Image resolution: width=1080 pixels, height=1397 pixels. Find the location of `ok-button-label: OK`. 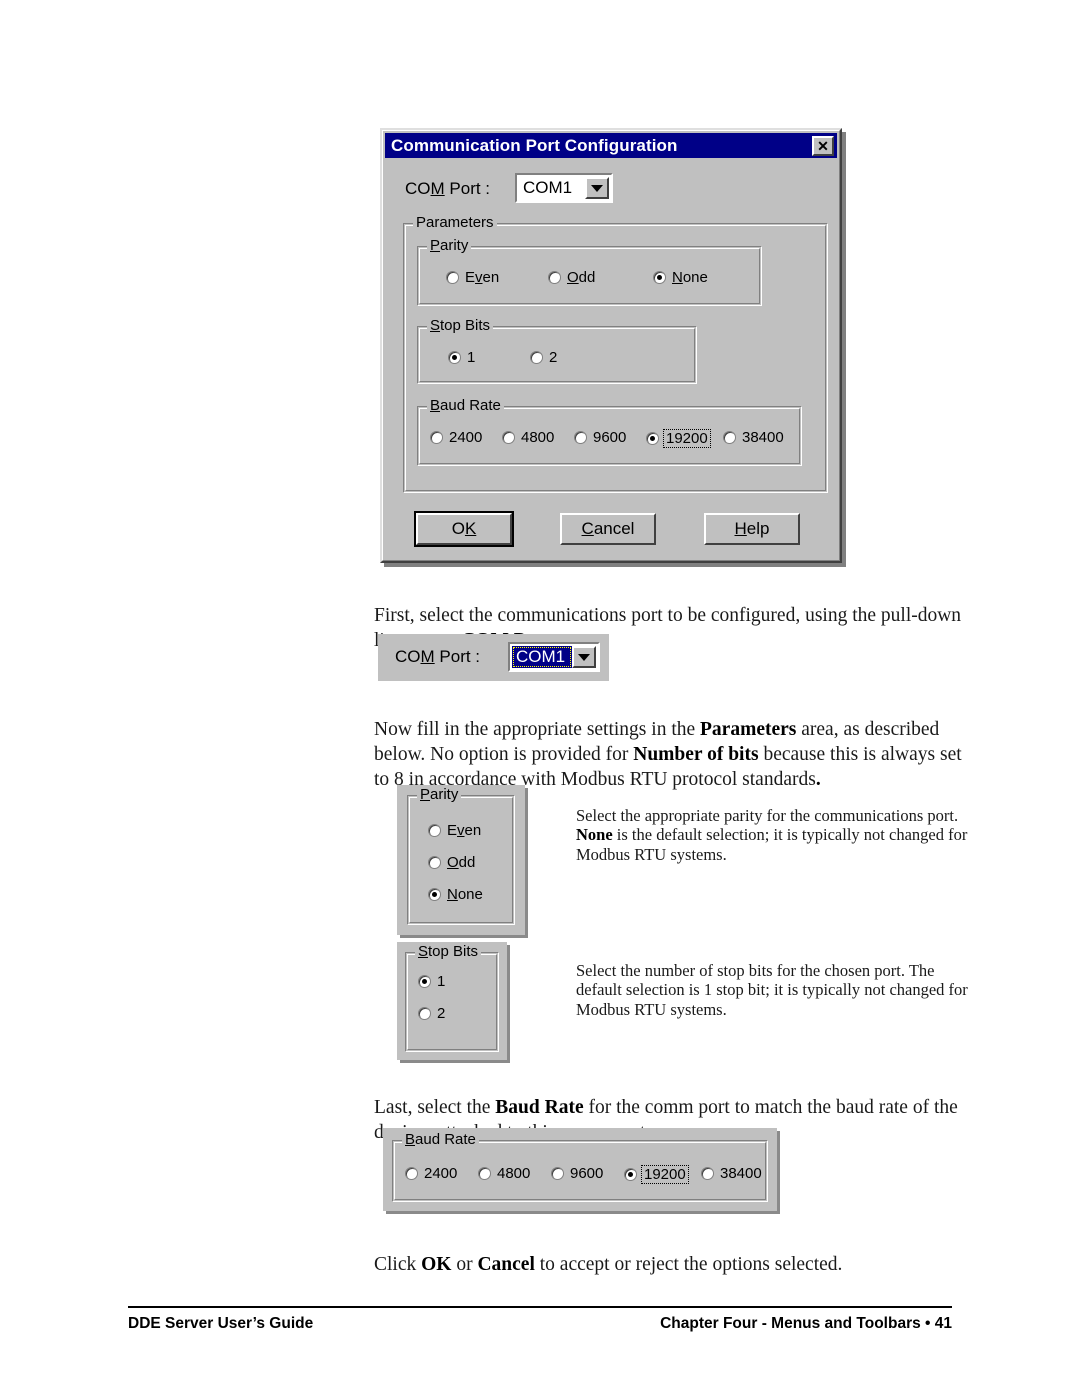

ok-button-label: OK is located at coordinates (464, 528).